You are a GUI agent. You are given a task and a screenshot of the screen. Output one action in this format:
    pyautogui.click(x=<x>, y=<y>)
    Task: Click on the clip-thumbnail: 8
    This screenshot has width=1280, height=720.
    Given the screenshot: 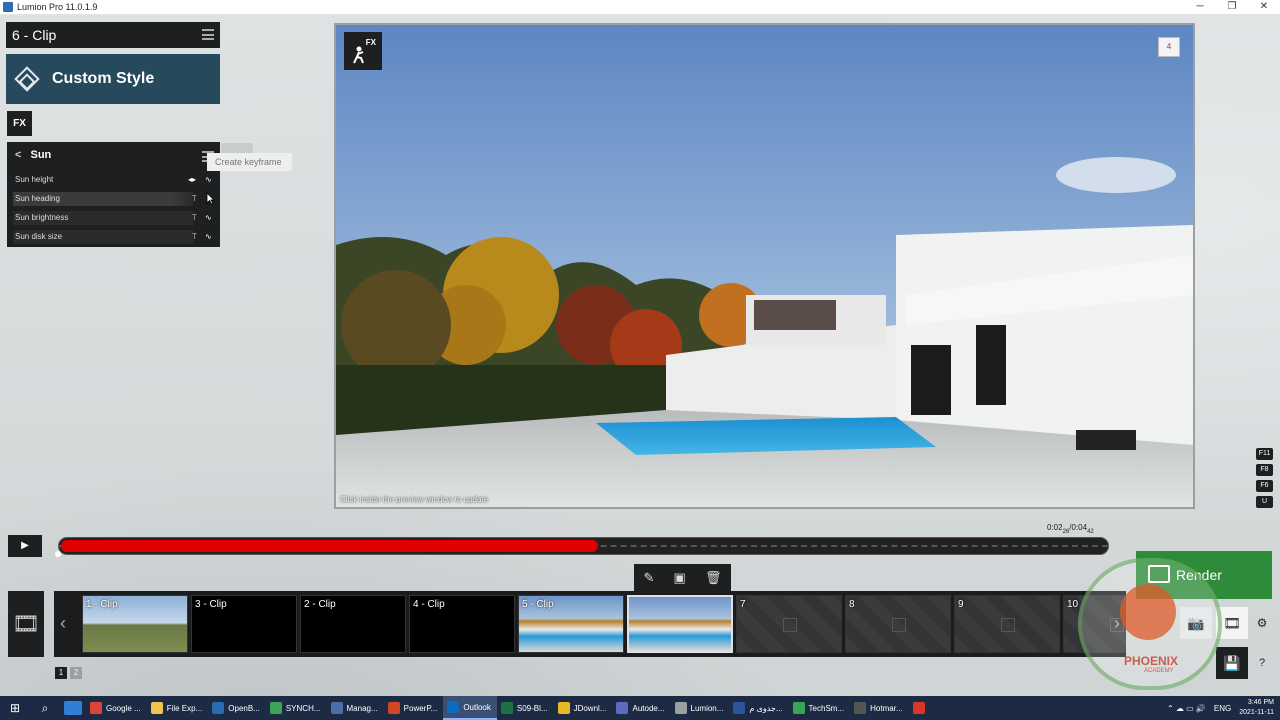 What is the action you would take?
    pyautogui.click(x=898, y=624)
    